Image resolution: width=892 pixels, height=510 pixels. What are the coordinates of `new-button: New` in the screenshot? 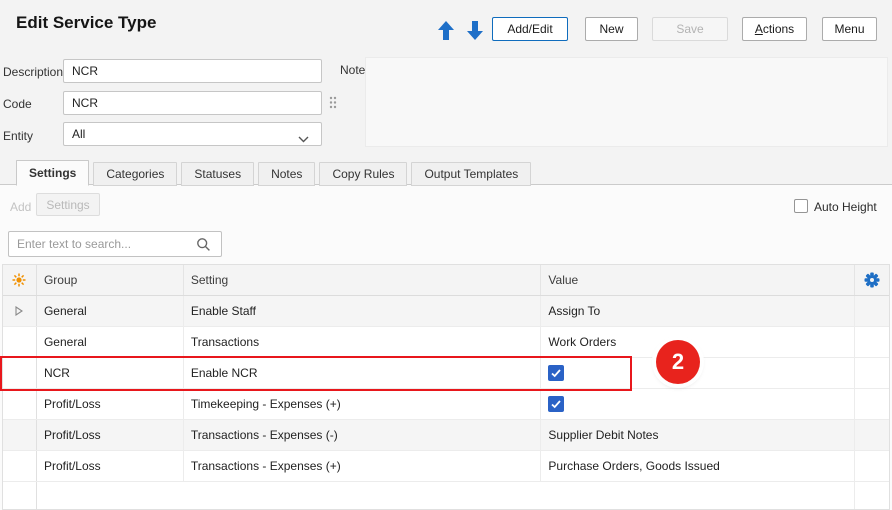 It's located at (611, 29).